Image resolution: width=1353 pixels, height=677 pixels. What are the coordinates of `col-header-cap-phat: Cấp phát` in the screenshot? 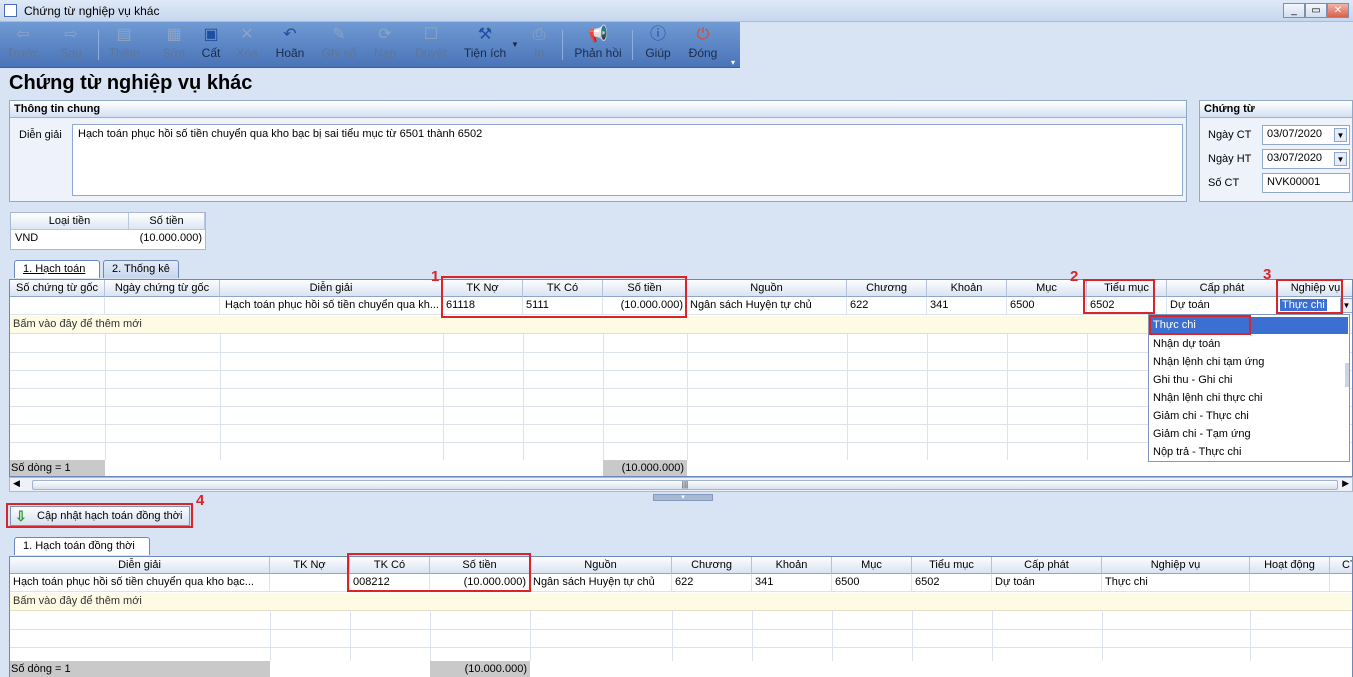 It's located at (1222, 288).